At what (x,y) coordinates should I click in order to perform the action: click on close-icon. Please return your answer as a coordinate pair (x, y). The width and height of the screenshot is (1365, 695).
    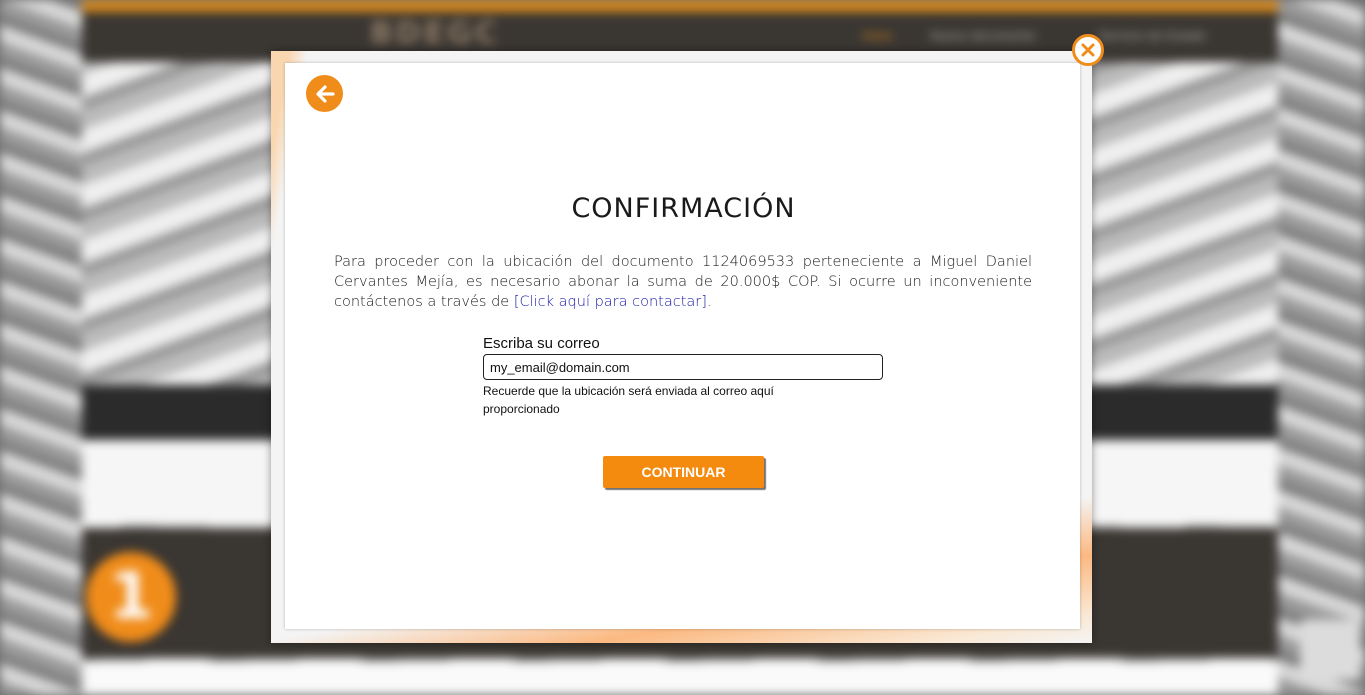
    Looking at the image, I should click on (1088, 50).